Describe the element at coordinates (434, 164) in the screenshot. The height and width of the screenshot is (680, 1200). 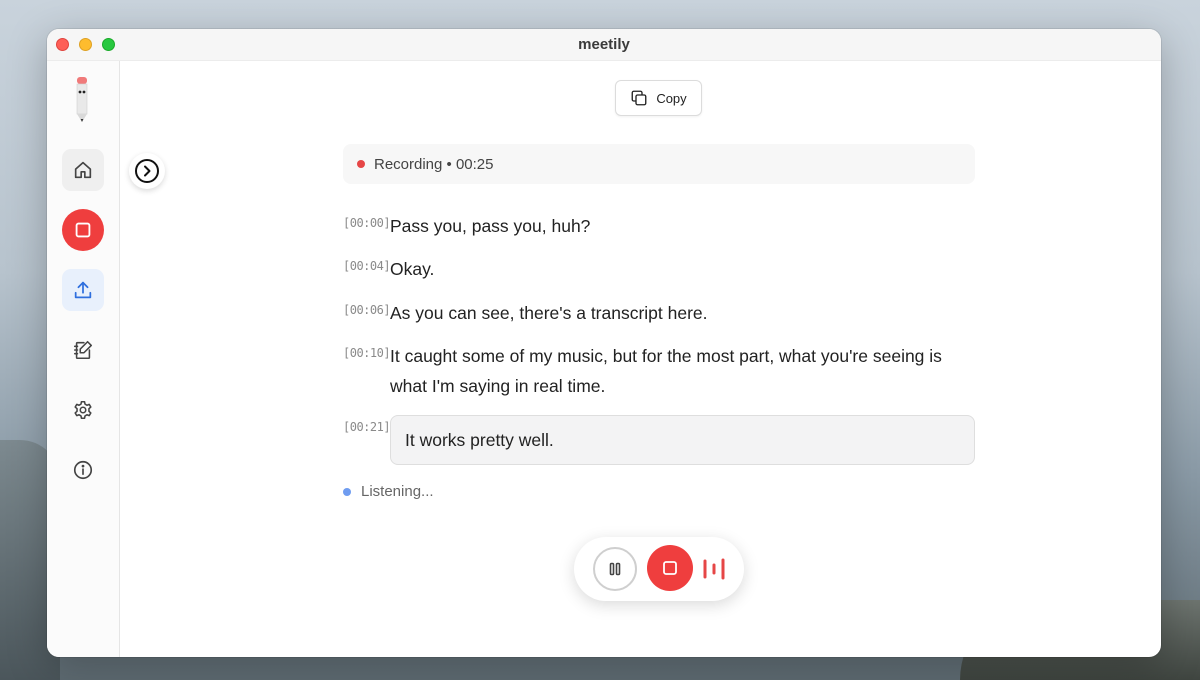
I see `recording-status-text: Recording • 00:25` at that location.